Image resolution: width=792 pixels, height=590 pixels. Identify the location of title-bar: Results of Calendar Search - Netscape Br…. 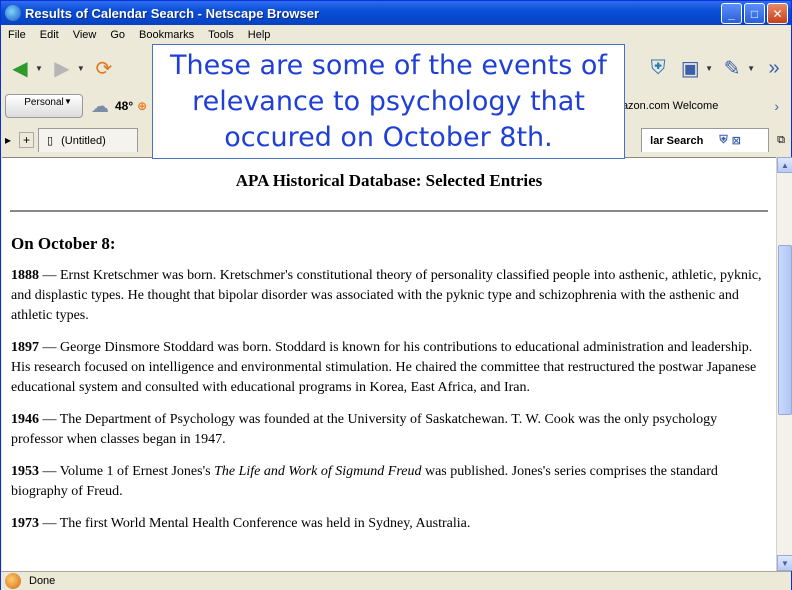
(396, 13).